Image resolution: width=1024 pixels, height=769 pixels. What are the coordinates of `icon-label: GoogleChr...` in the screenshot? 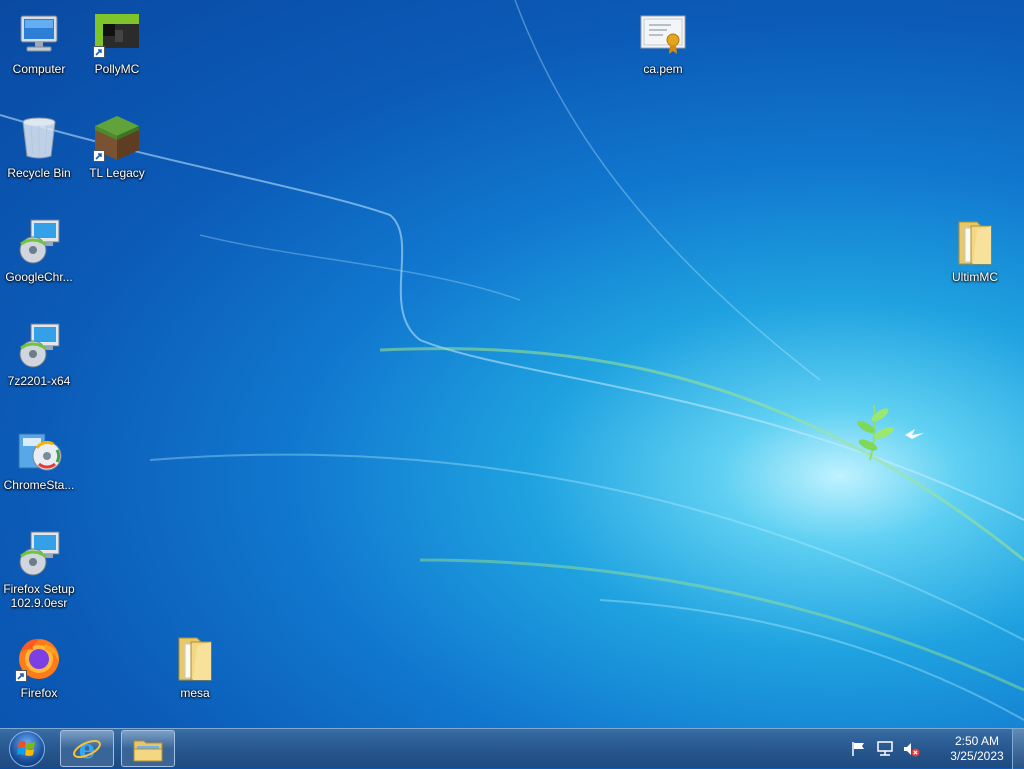 It's located at (39, 277).